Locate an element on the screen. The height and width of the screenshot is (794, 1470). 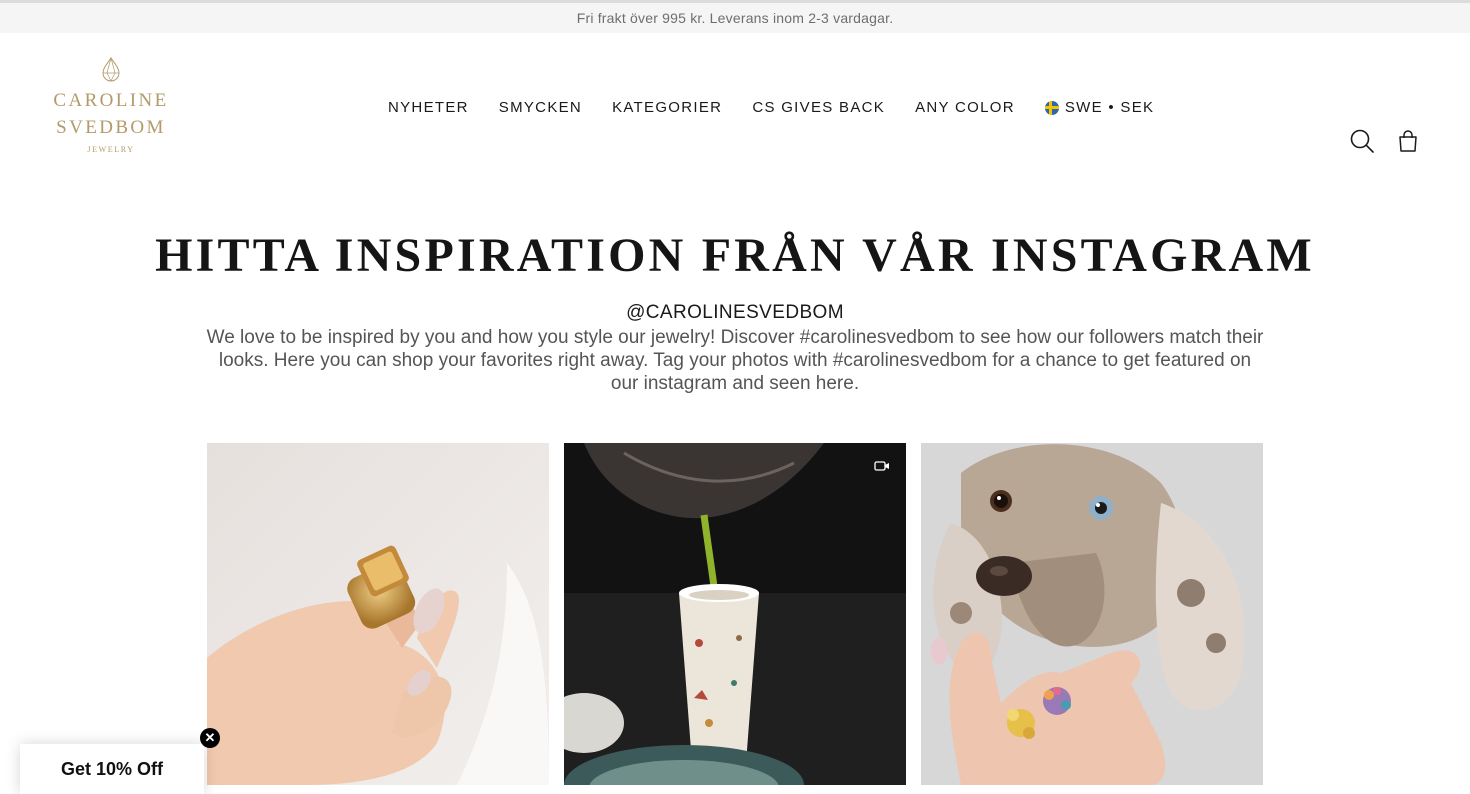
brand-logo: CAROLINE SVEDBOM JEWELRY is located at coordinates (111, 105).